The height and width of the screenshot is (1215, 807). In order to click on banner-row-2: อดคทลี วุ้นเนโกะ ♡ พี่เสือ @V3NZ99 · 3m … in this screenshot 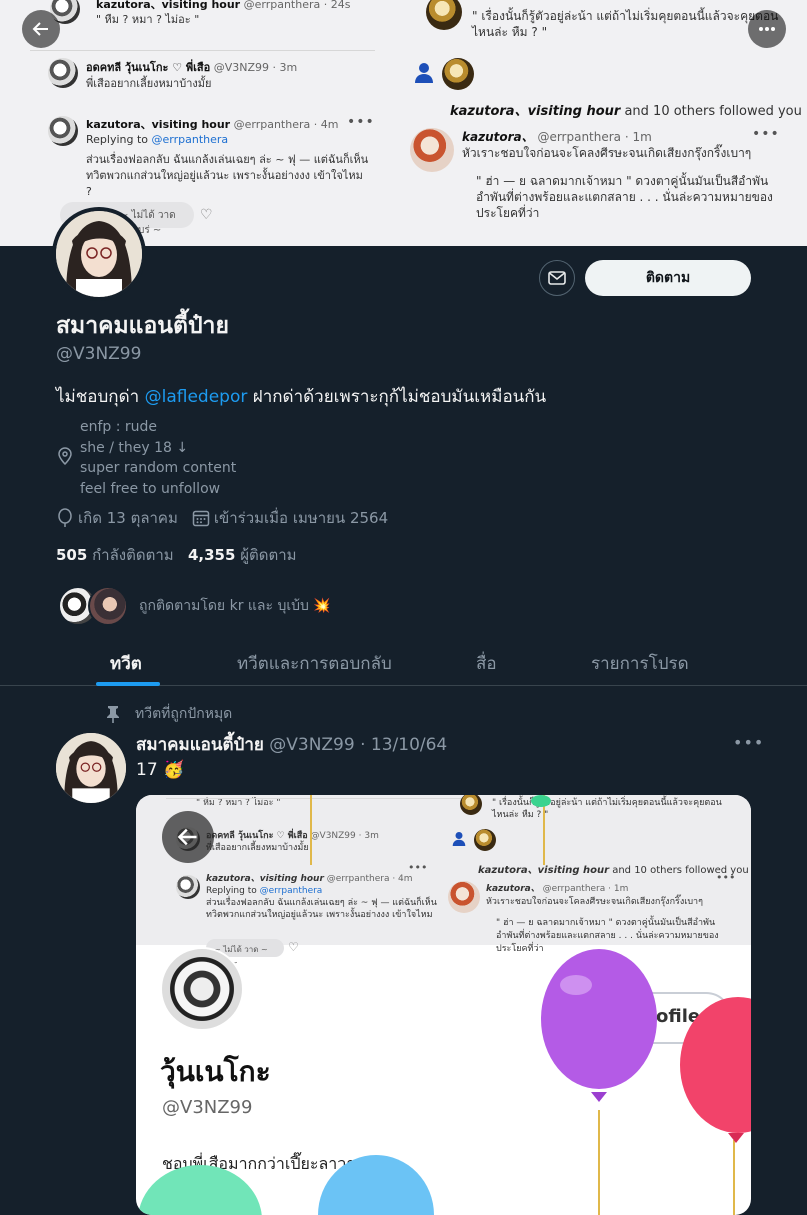, I will do `click(172, 75)`.